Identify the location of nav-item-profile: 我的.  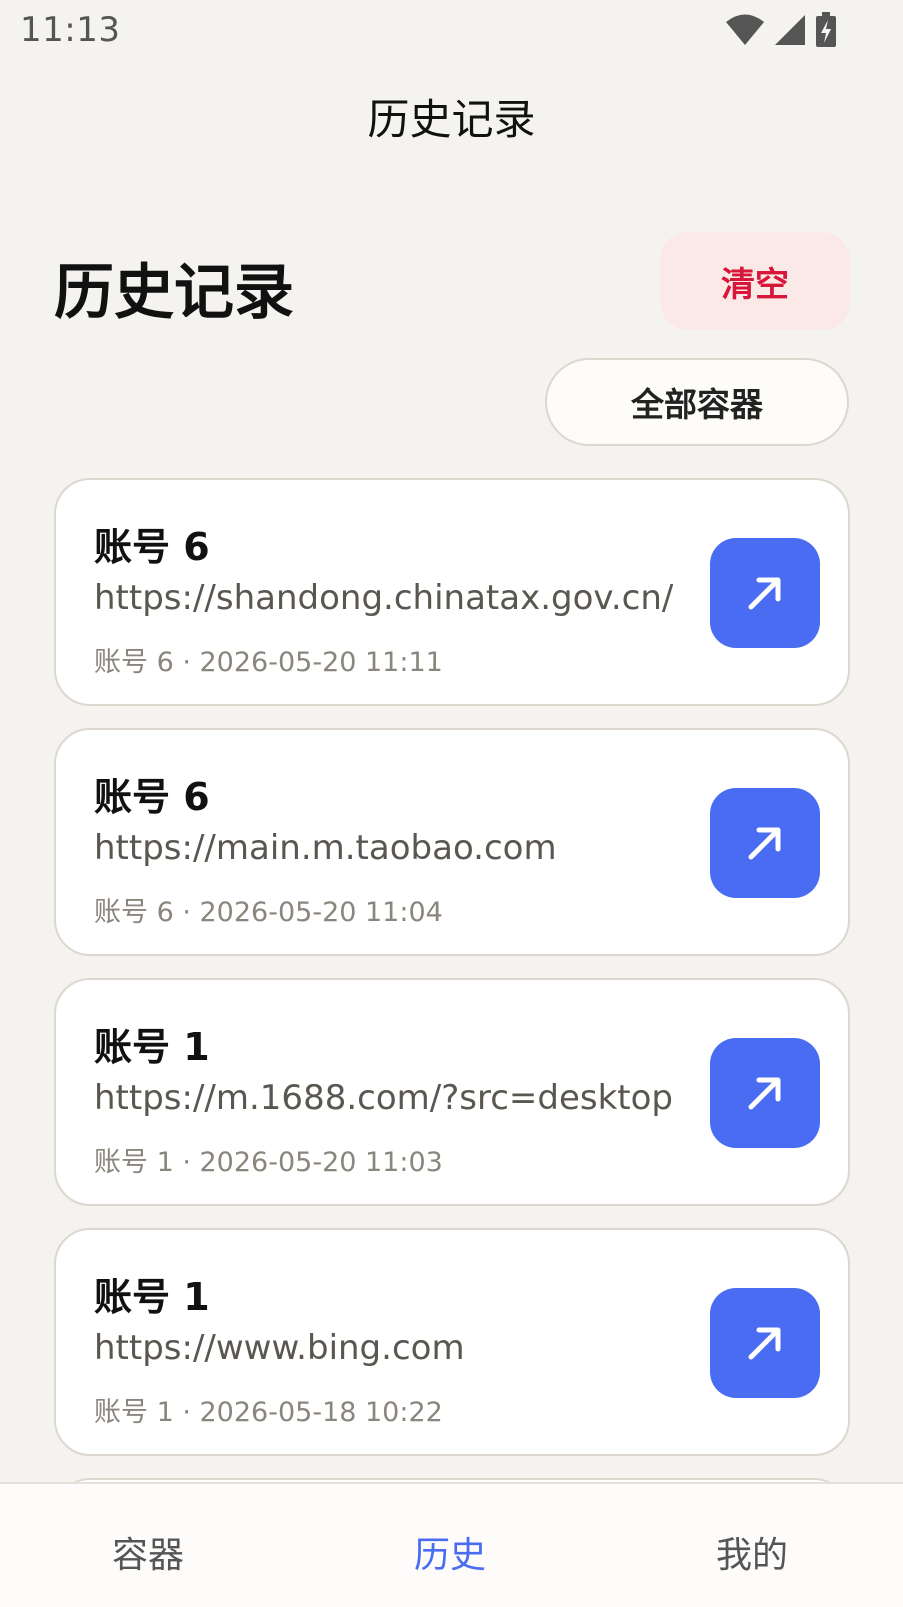
(752, 1552).